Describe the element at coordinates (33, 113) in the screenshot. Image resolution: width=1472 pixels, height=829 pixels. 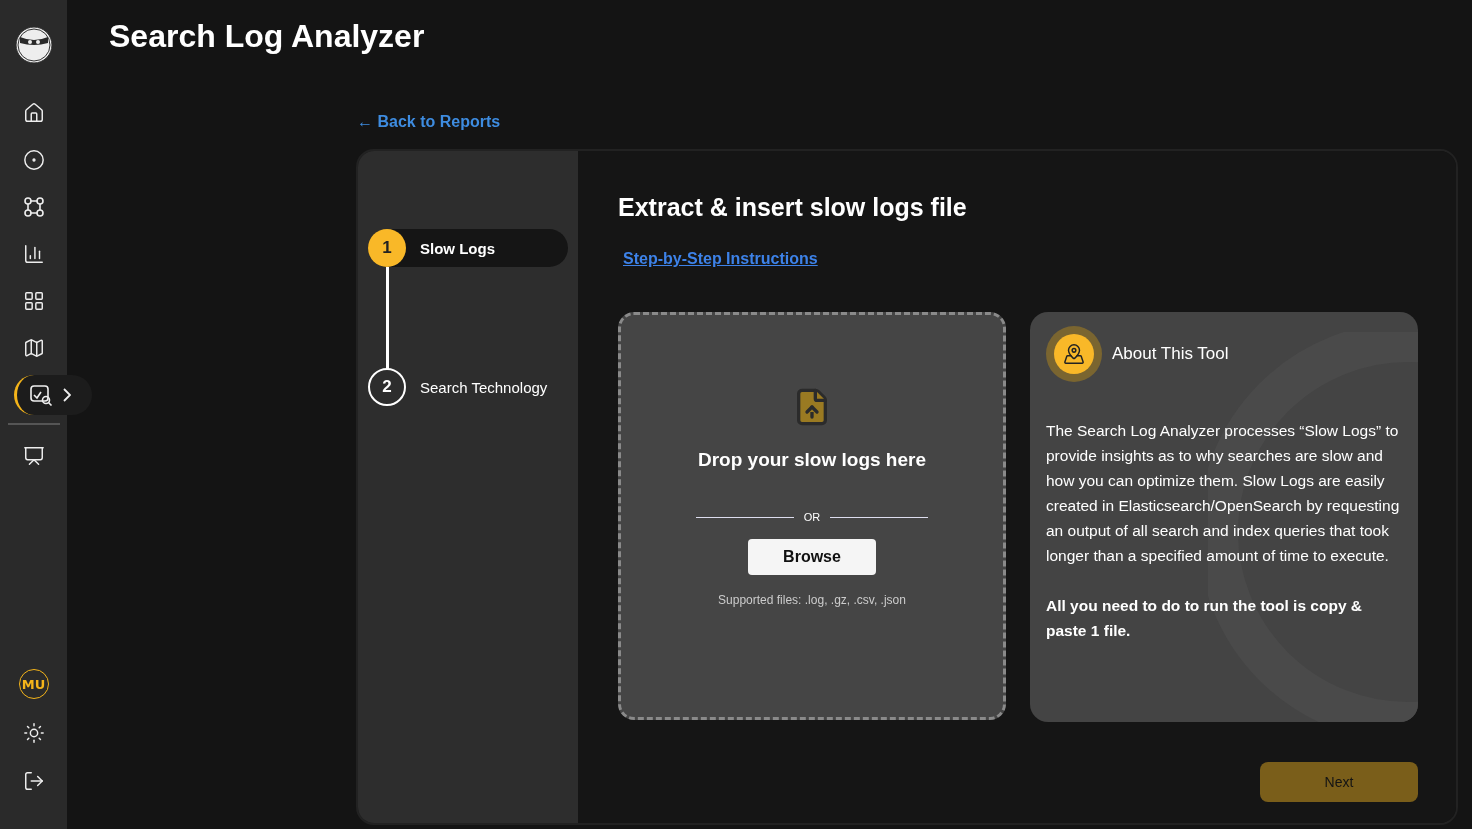
I see `home-icon` at that location.